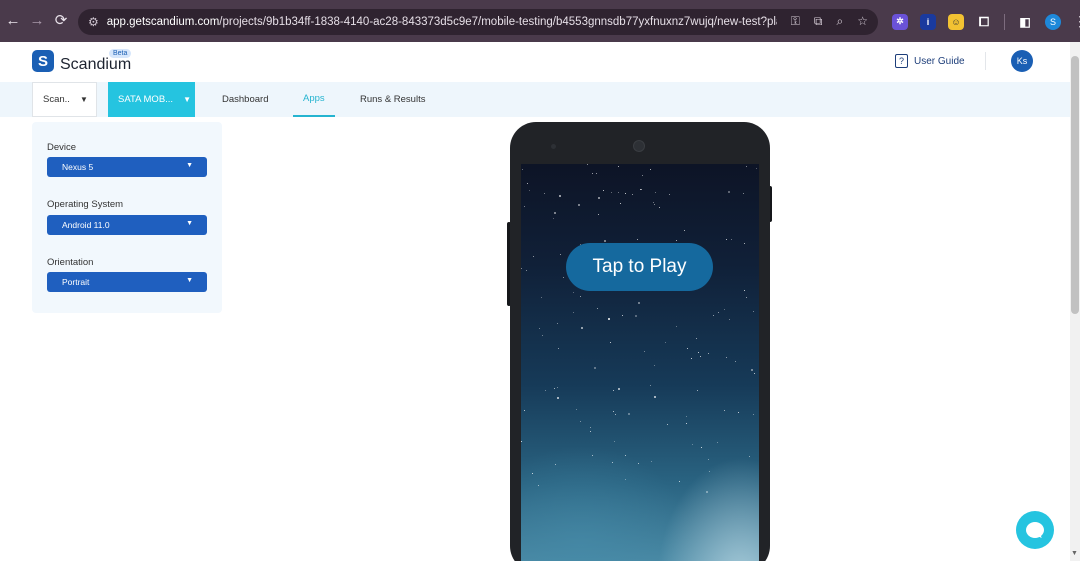 The image size is (1080, 561). Describe the element at coordinates (984, 22) in the screenshot. I see `extensions-puzzle-icon: ⧠` at that location.